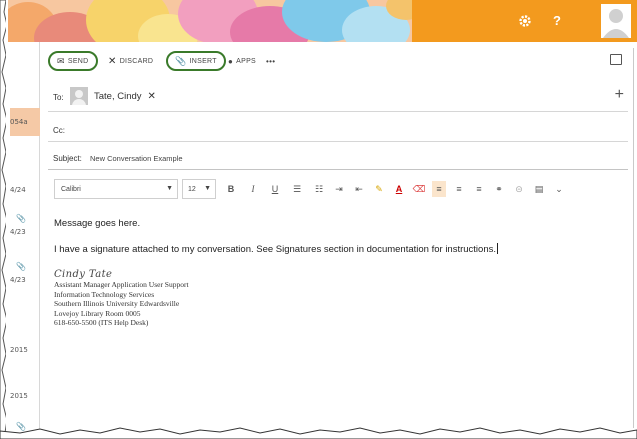 The width and height of the screenshot is (637, 439). Describe the element at coordinates (181, 60) in the screenshot. I see `paperclip-icon: 📎` at that location.